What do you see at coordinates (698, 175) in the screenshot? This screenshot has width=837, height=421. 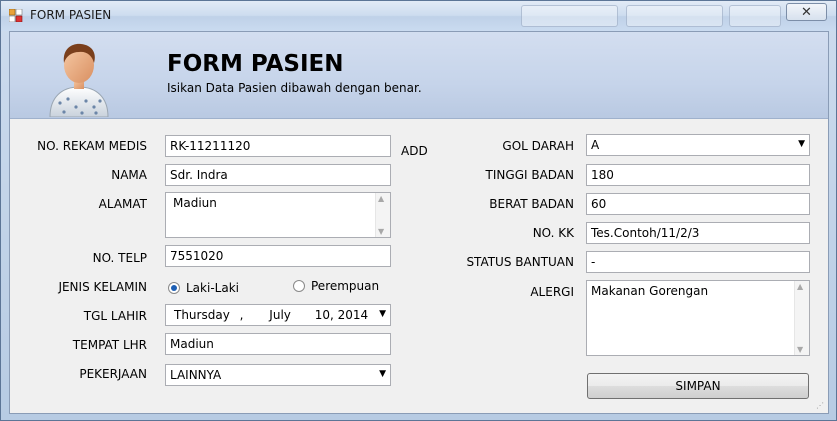 I see `tinggi-badan-input: 180` at bounding box center [698, 175].